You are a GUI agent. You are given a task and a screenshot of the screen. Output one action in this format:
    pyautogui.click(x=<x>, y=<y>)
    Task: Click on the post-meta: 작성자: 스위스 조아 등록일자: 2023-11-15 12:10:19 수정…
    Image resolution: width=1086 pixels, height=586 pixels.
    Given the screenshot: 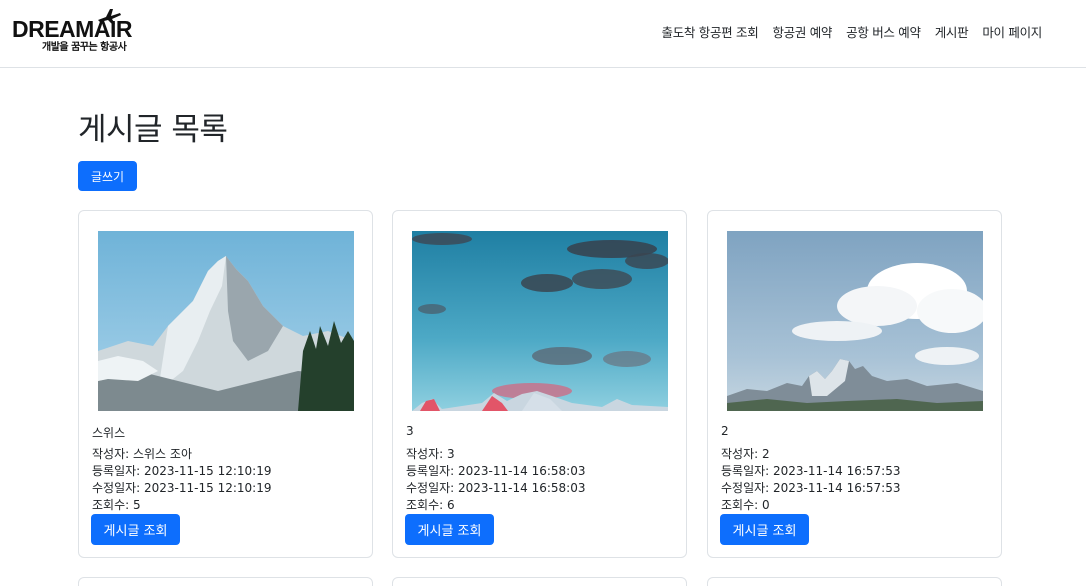 What is the action you would take?
    pyautogui.click(x=181, y=480)
    